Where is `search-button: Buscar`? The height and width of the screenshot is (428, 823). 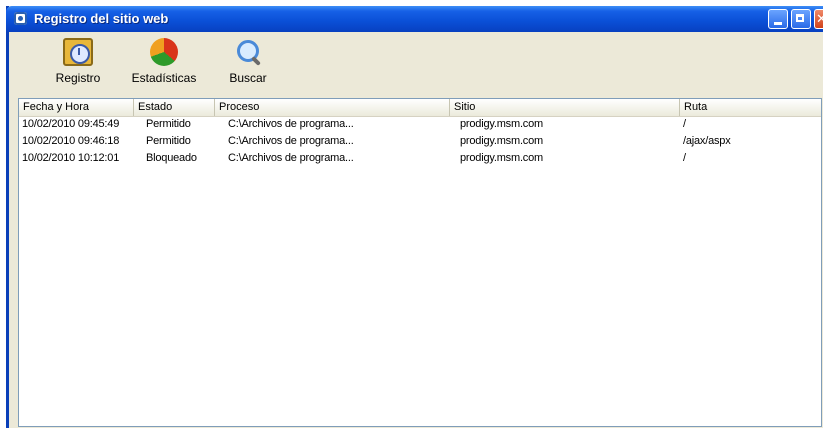 search-button: Buscar is located at coordinates (248, 61).